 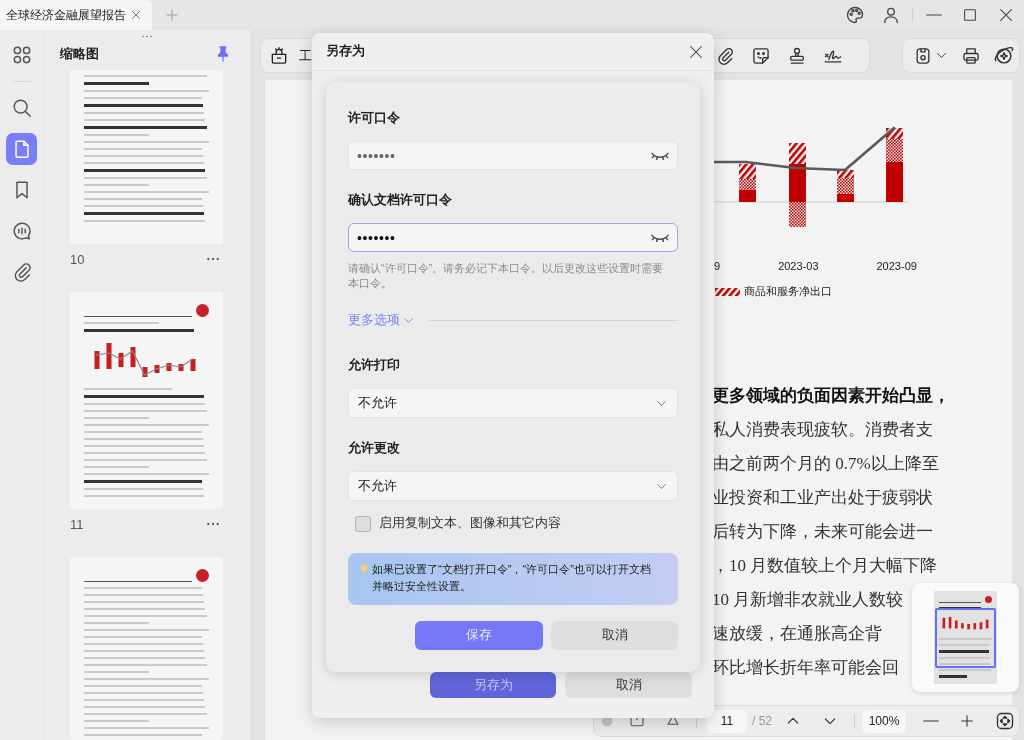 What do you see at coordinates (76, 15) in the screenshot?
I see `document-tab: 全球经济金融展望报告` at bounding box center [76, 15].